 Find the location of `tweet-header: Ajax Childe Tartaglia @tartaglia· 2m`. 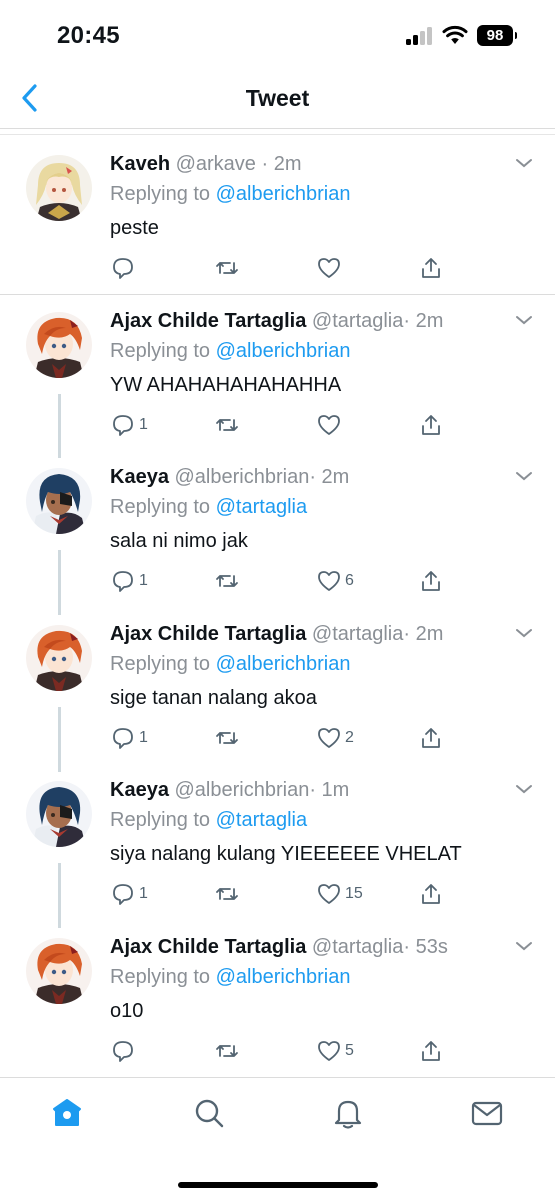

tweet-header: Ajax Childe Tartaglia @tartaglia· 2m is located at coordinates (276, 634).